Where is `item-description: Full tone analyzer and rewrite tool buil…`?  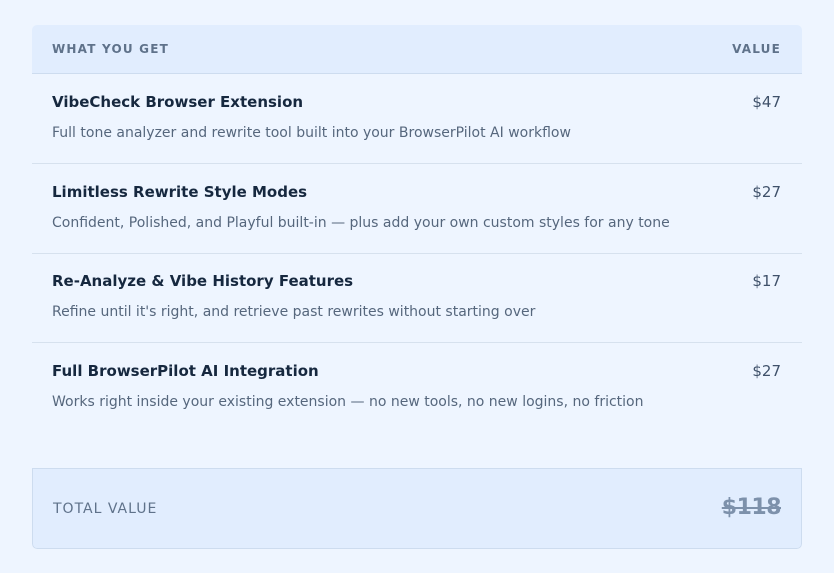
item-description: Full tone analyzer and rewrite tool buil… is located at coordinates (311, 133).